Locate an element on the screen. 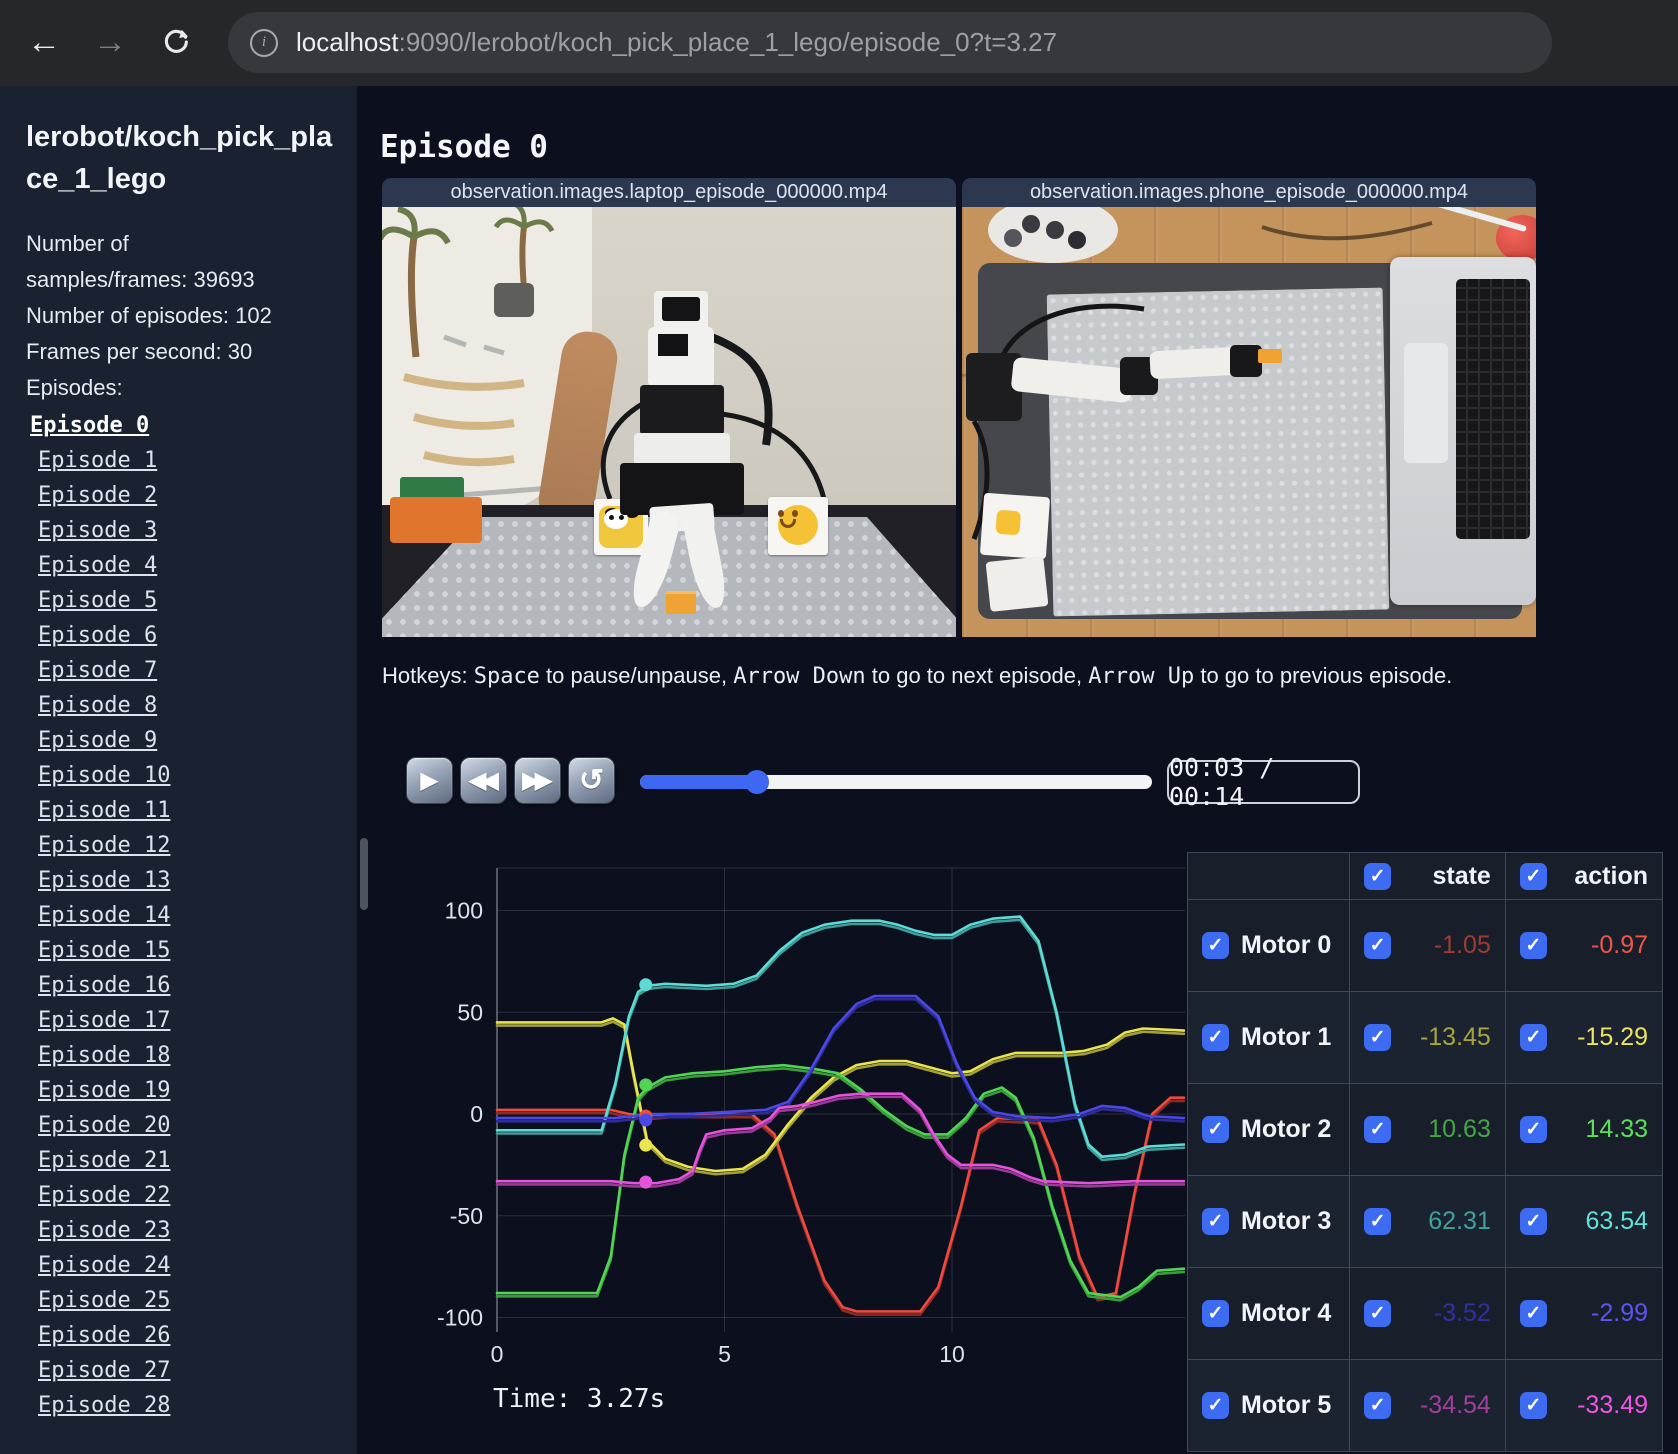 This screenshot has height=1454, width=1678. info-icon: i is located at coordinates (264, 42).